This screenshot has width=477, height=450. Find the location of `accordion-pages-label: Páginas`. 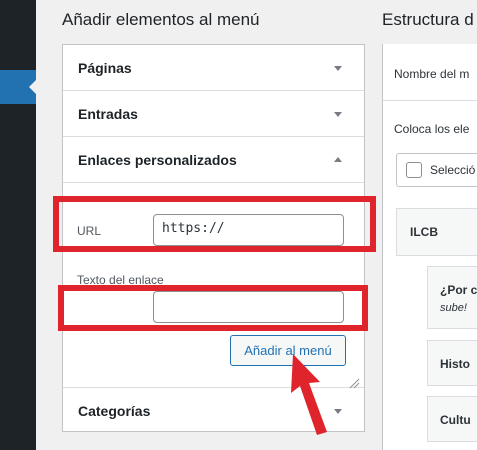

accordion-pages-label: Páginas is located at coordinates (105, 68).